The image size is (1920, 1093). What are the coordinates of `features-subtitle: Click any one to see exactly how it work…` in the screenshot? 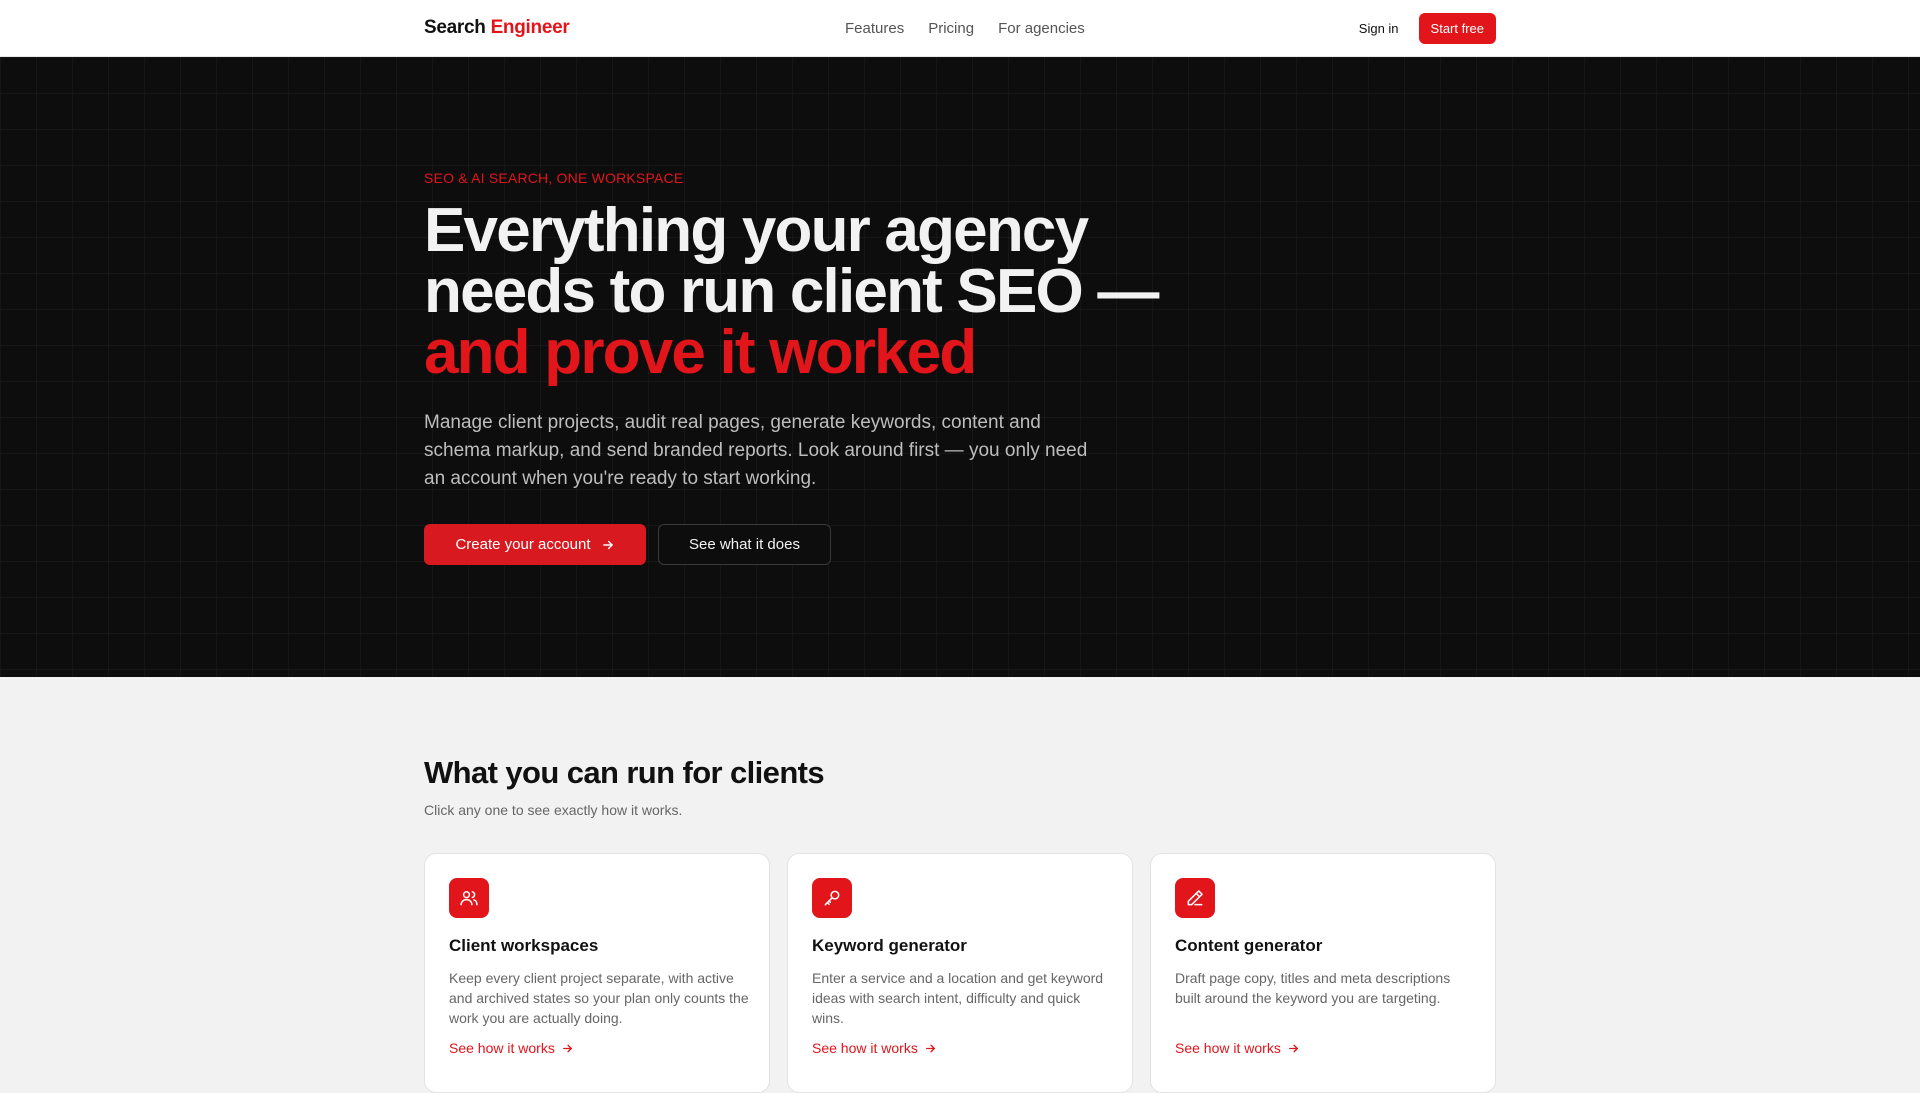 It's located at (553, 810).